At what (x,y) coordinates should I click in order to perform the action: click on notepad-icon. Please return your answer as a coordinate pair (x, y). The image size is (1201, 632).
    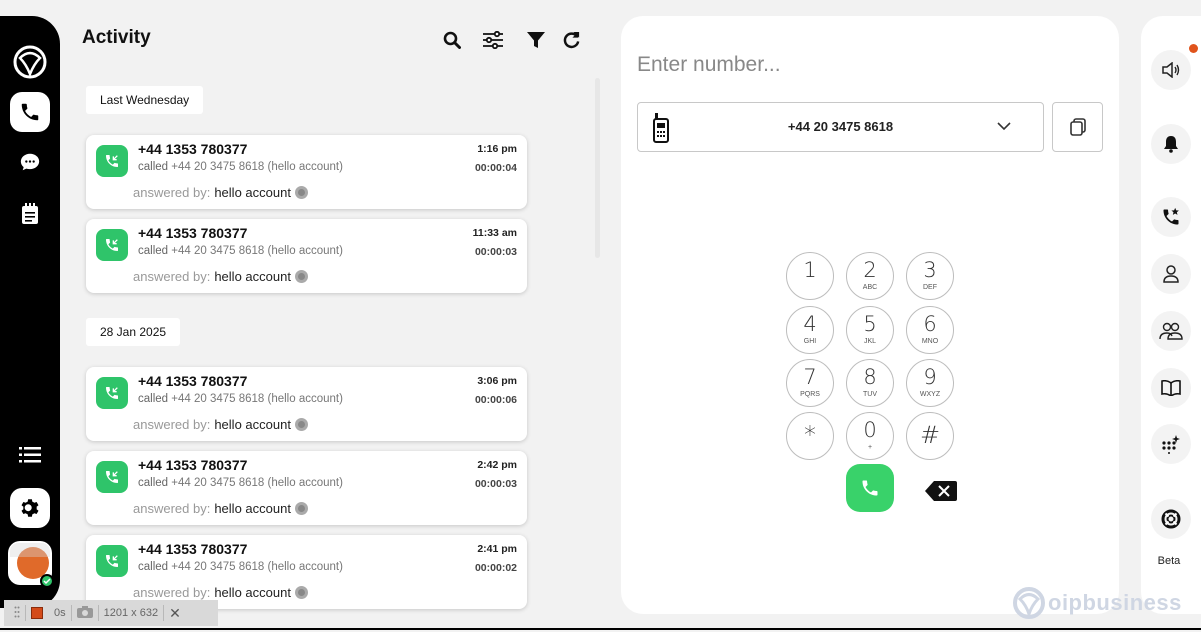
    Looking at the image, I should click on (30, 213).